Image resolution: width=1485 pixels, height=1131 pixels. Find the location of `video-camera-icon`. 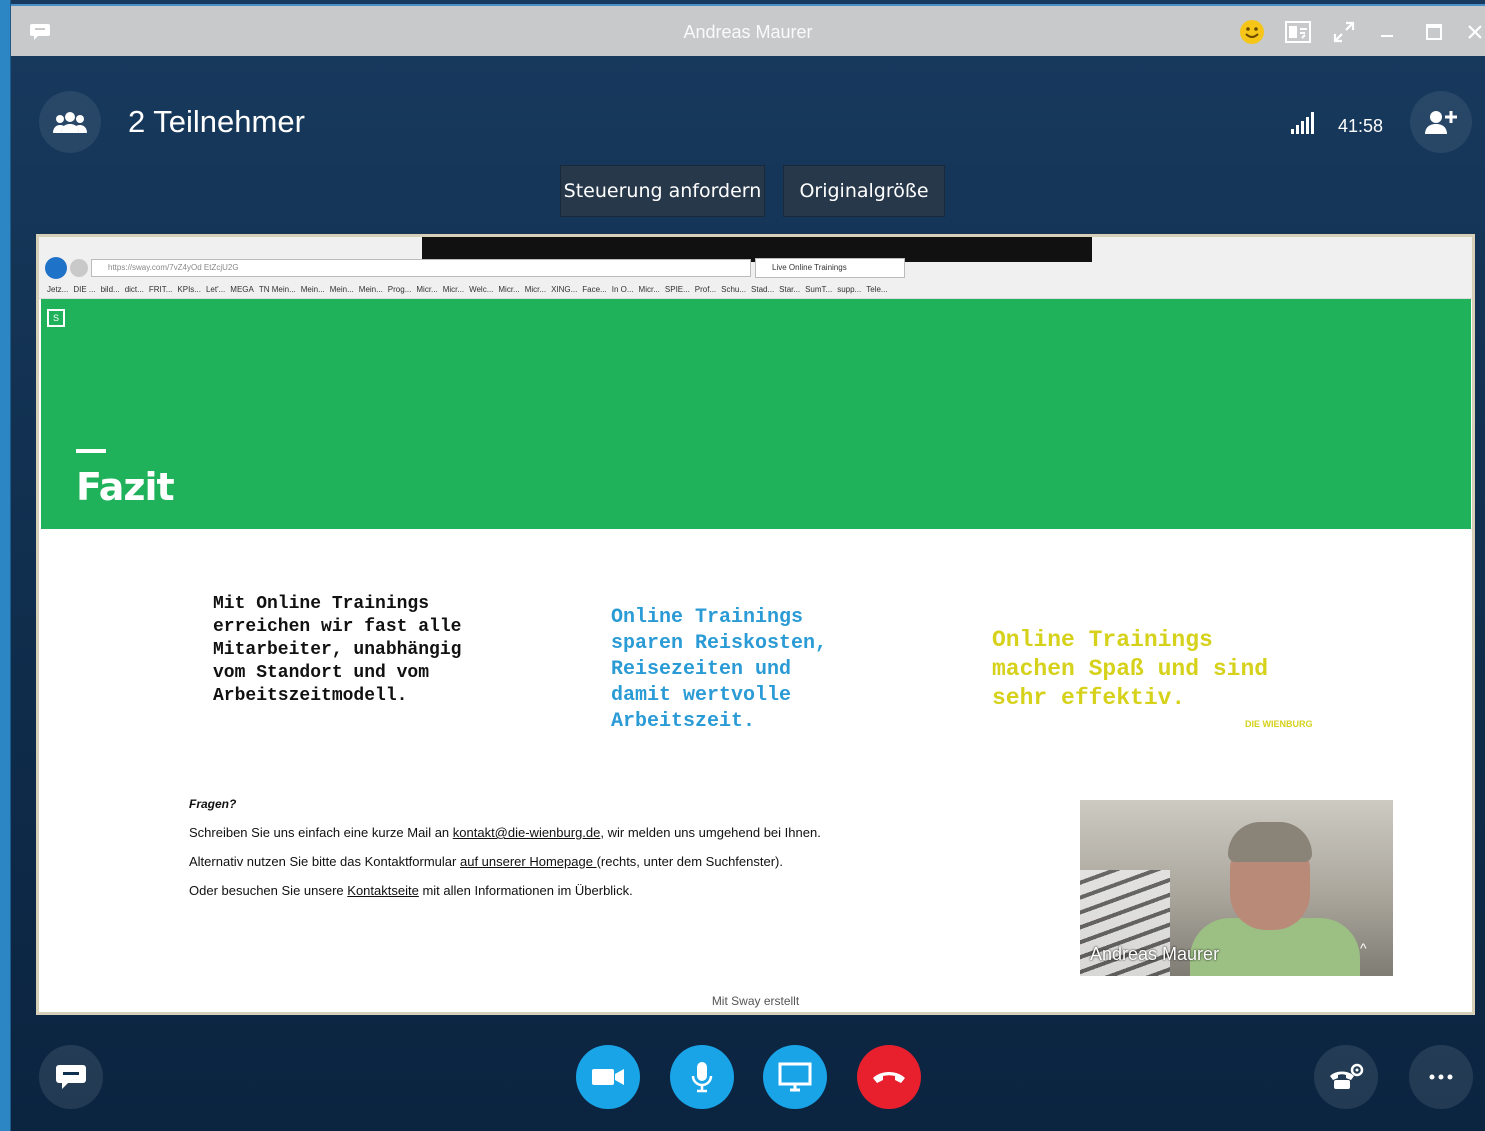

video-camera-icon is located at coordinates (608, 1077).